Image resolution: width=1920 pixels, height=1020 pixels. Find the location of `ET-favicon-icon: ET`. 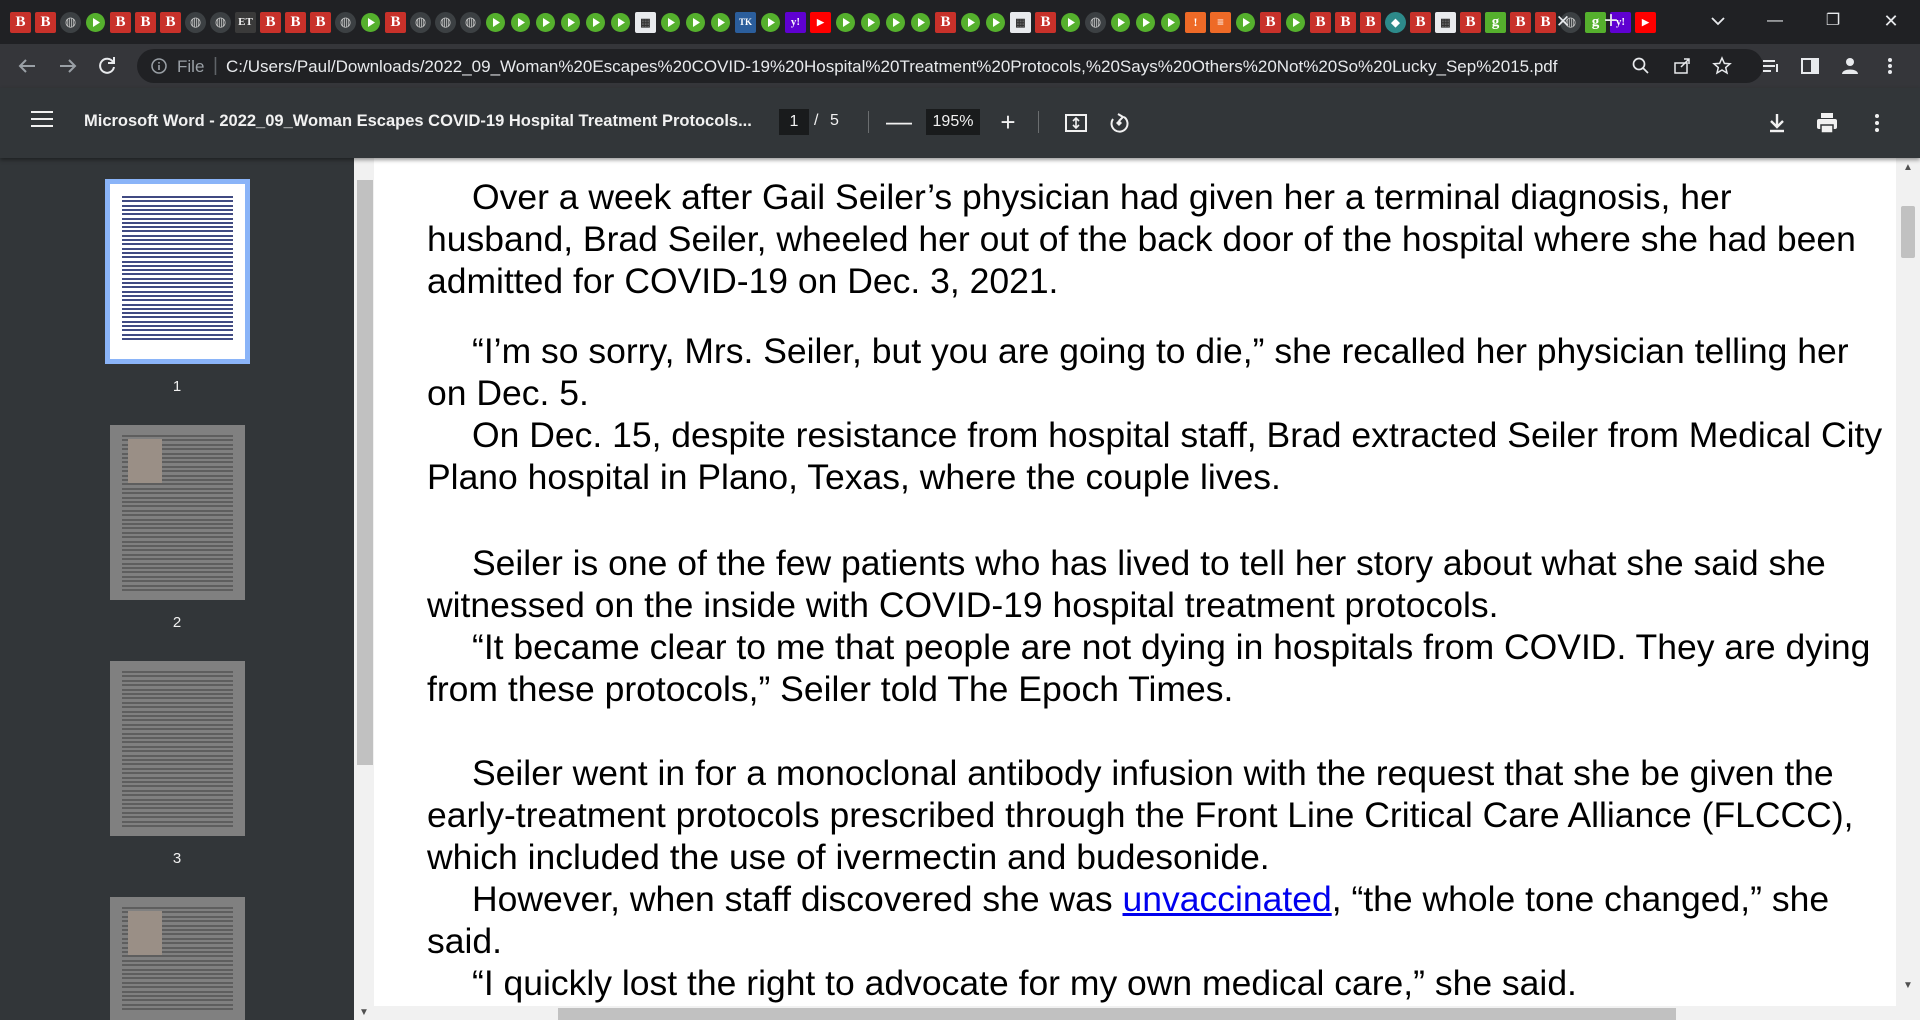

ET-favicon-icon: ET is located at coordinates (245, 22).